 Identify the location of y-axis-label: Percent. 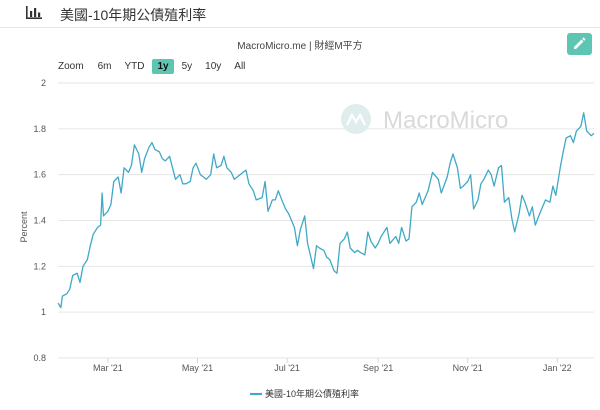
(24, 227).